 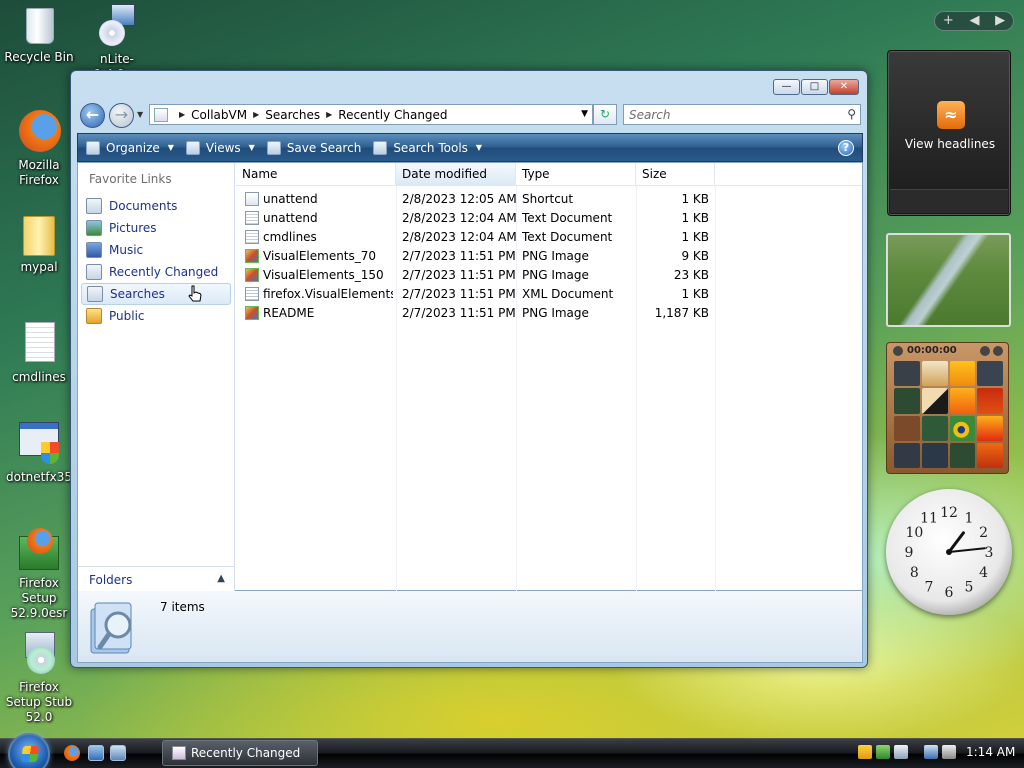 What do you see at coordinates (786, 87) in the screenshot?
I see `minimize-button: —` at bounding box center [786, 87].